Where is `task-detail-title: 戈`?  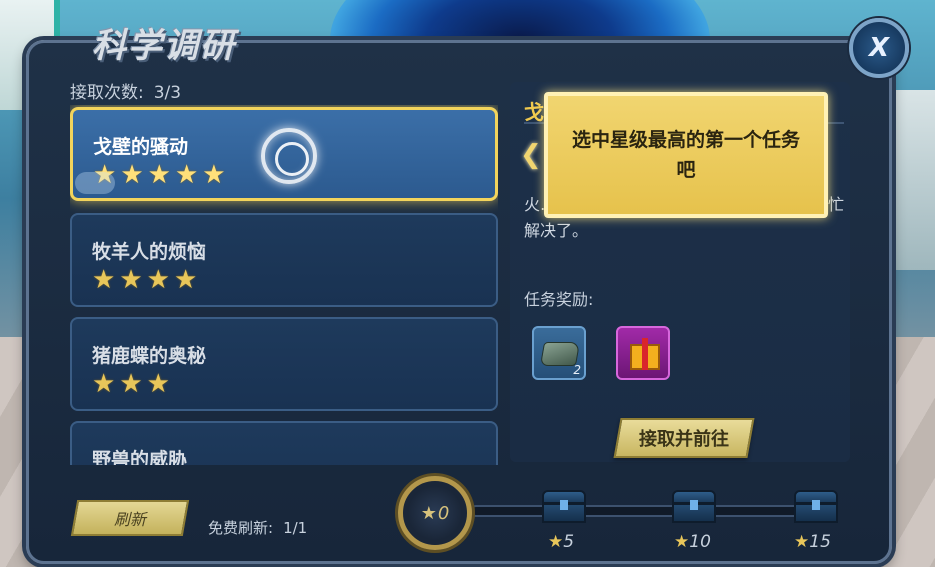
task-detail-title: 戈 is located at coordinates (534, 112).